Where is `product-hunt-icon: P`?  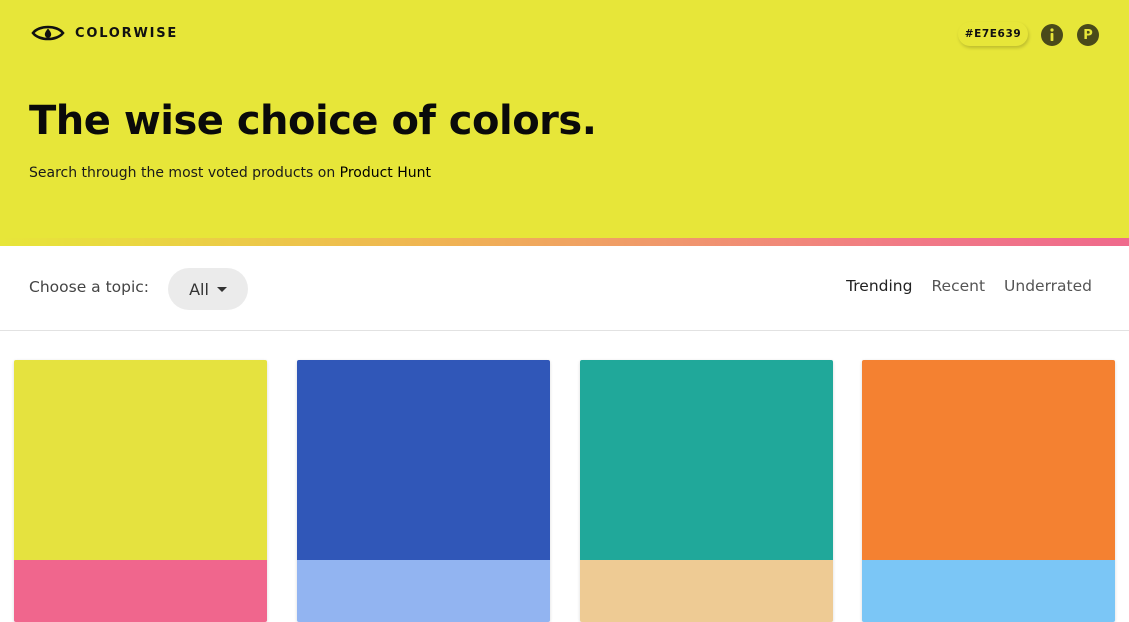 product-hunt-icon: P is located at coordinates (1088, 35).